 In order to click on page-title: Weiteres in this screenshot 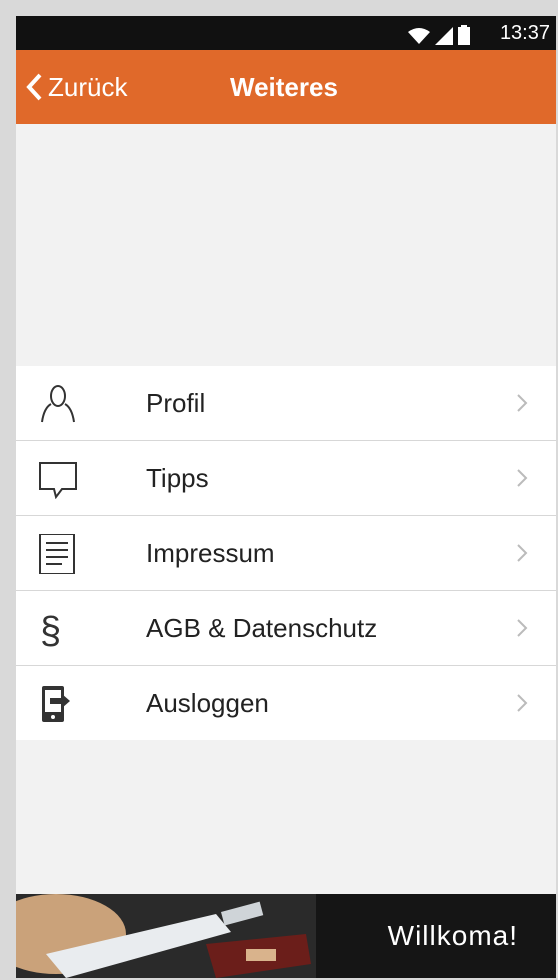, I will do `click(284, 87)`.